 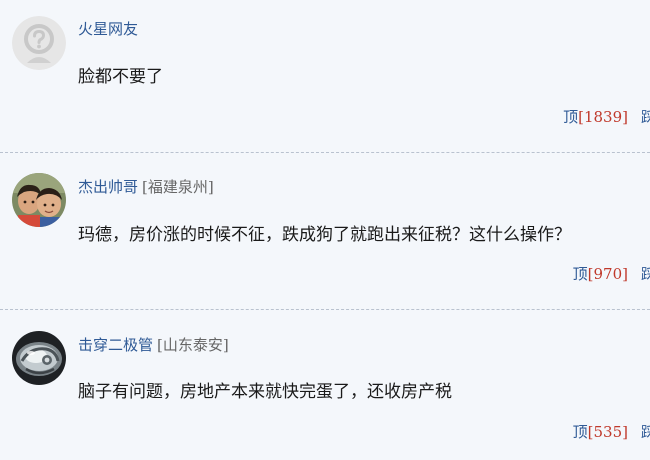 I want to click on username-link: 杰出帅哥, so click(x=108, y=187).